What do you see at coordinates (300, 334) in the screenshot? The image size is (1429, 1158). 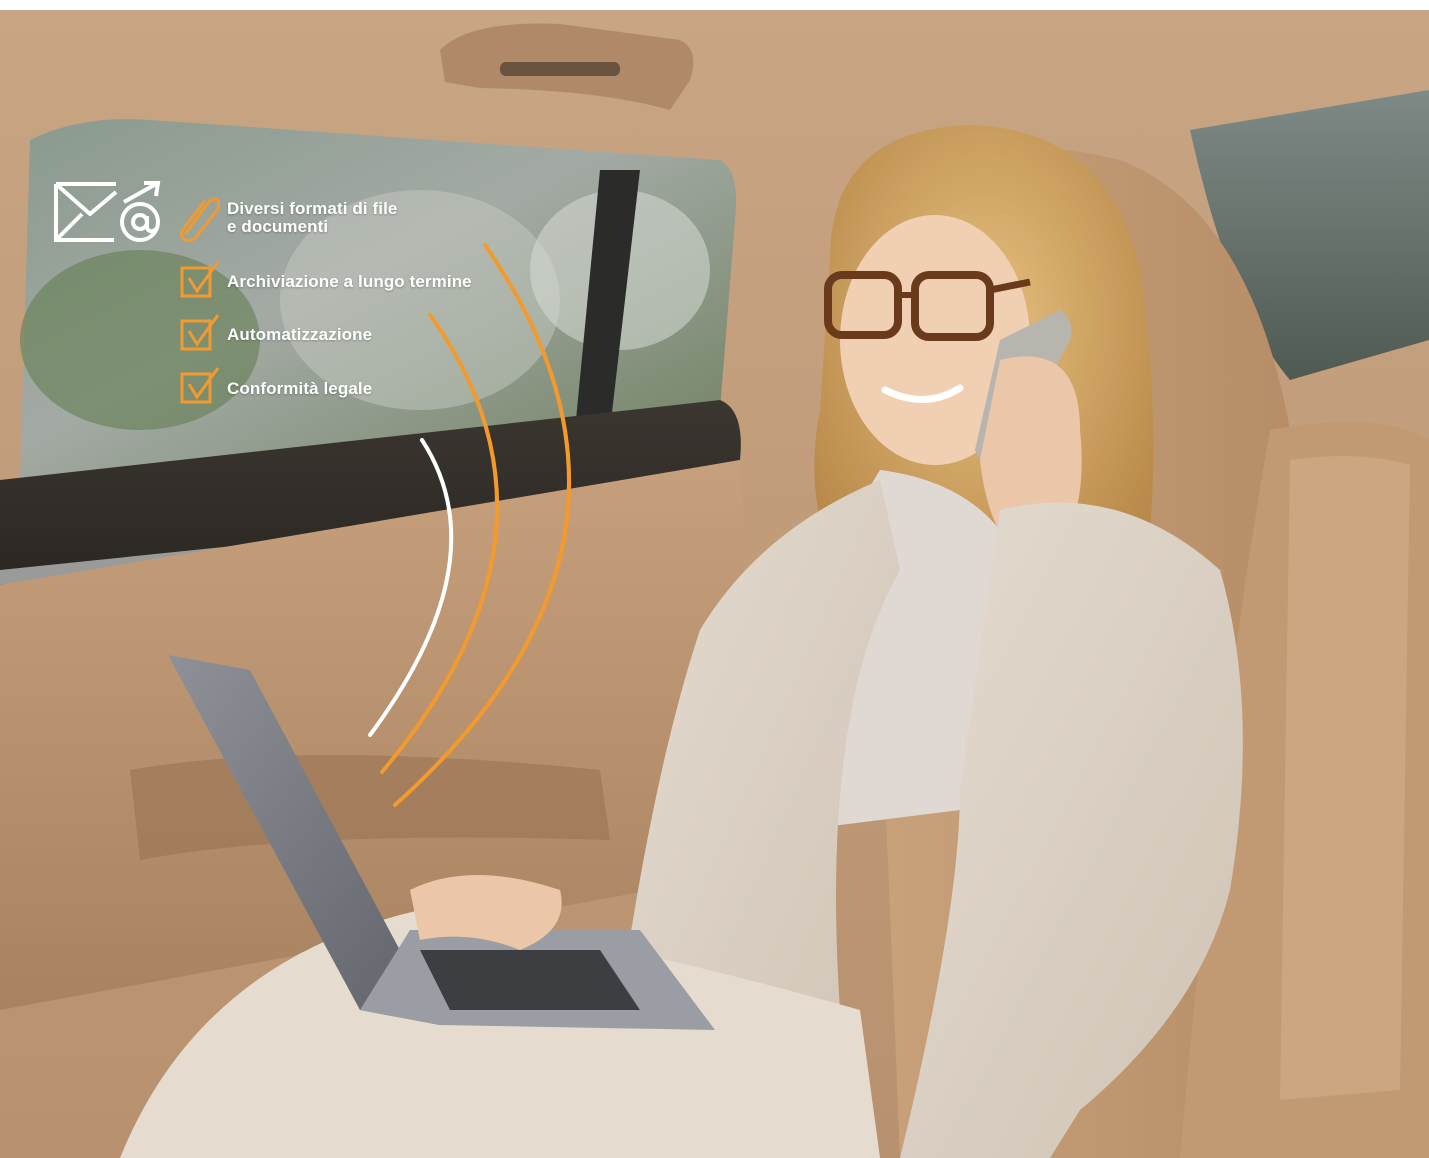 I see `feature-automation: Automatizzazione` at bounding box center [300, 334].